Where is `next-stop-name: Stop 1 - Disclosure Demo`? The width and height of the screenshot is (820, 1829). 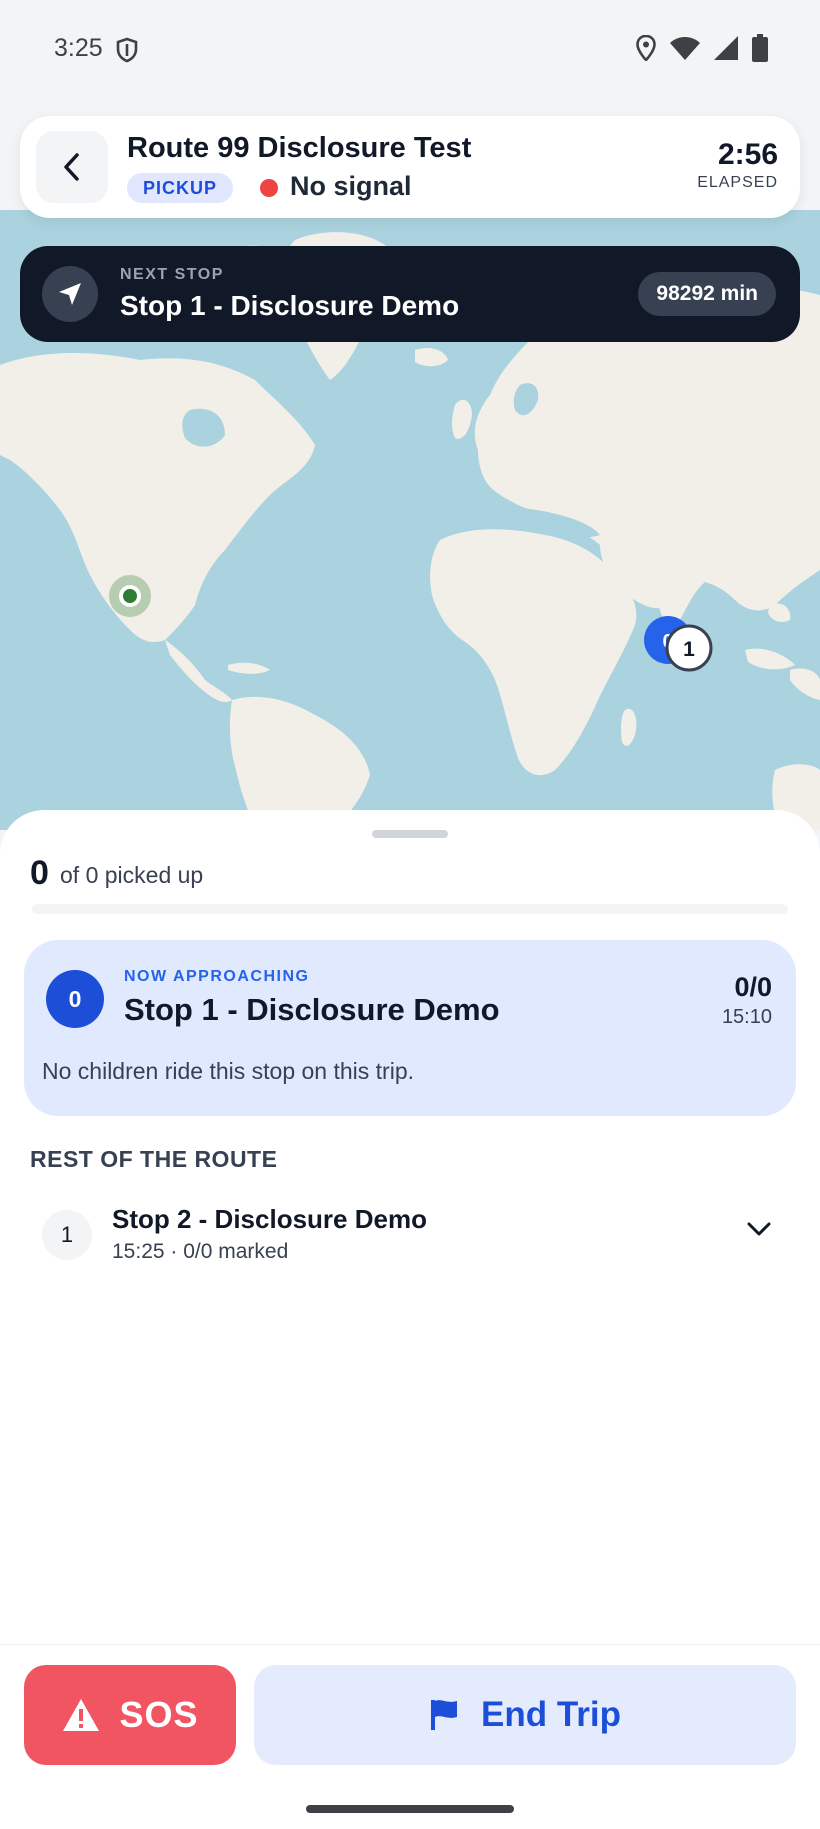 next-stop-name: Stop 1 - Disclosure Demo is located at coordinates (290, 305).